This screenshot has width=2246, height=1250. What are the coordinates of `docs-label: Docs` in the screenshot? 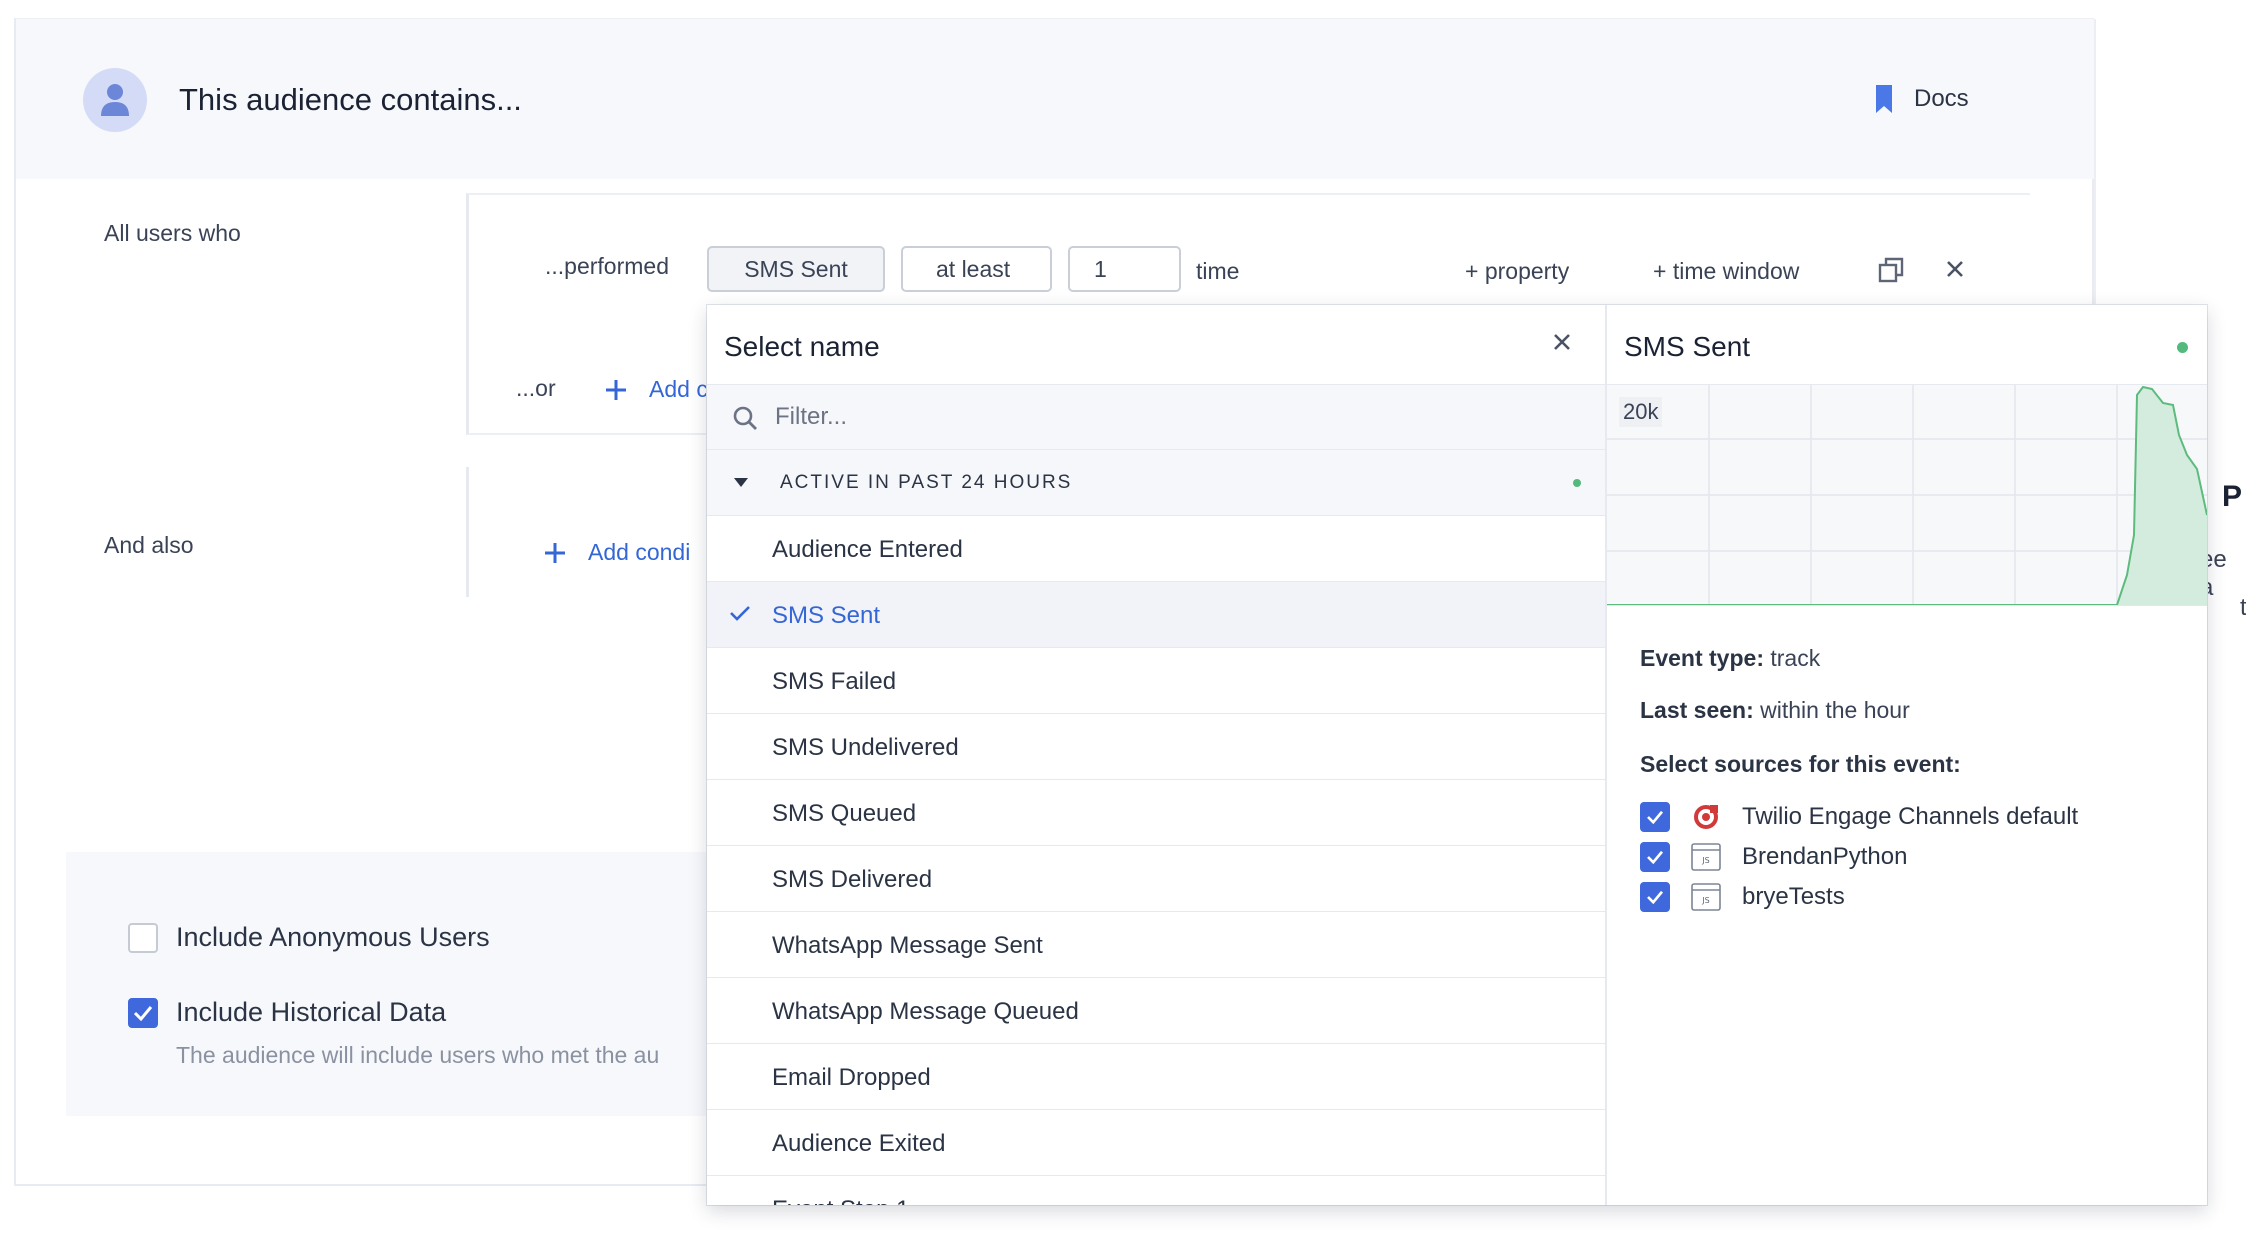 It's located at (1941, 98).